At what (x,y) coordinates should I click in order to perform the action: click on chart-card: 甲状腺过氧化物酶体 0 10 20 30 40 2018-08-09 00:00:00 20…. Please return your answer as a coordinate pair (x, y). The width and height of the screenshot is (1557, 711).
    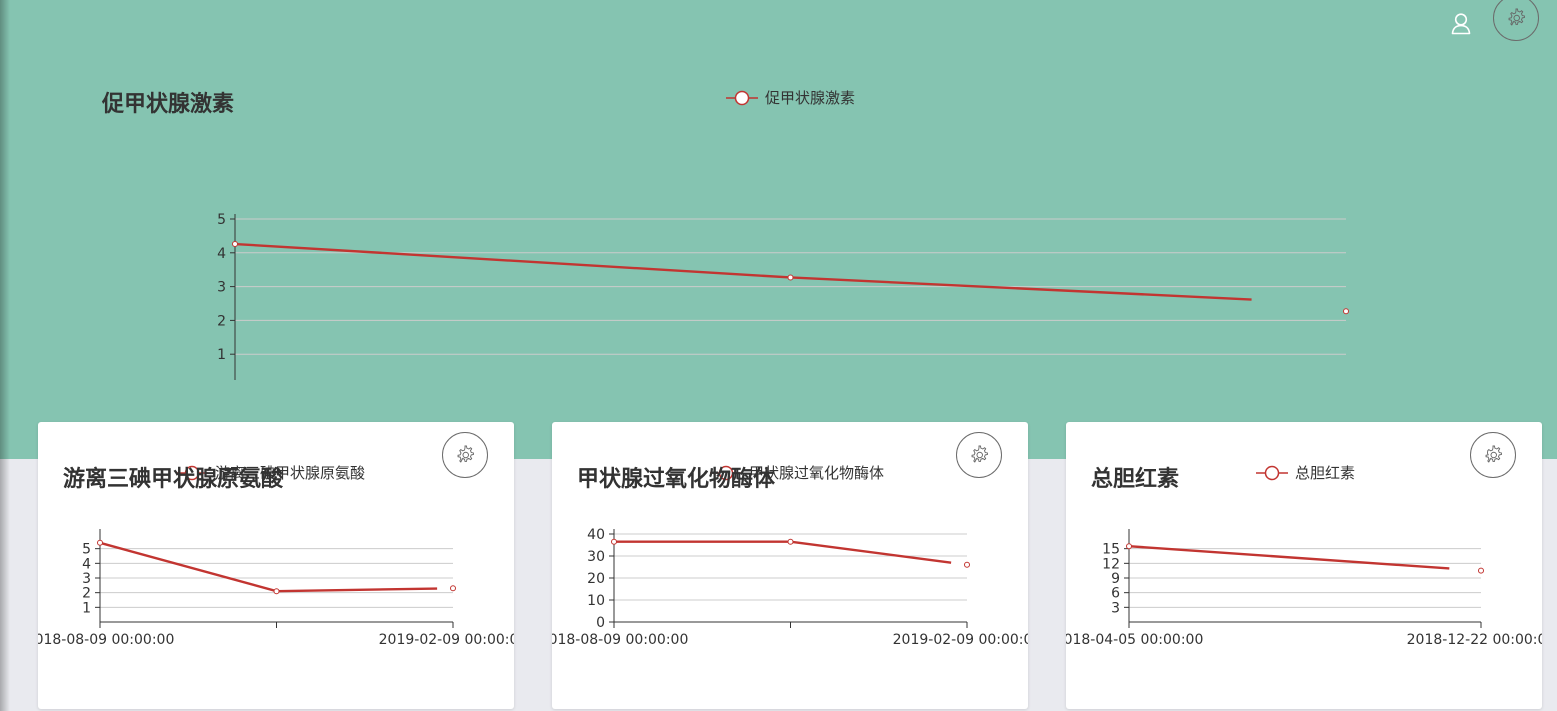
    Looking at the image, I should click on (790, 565).